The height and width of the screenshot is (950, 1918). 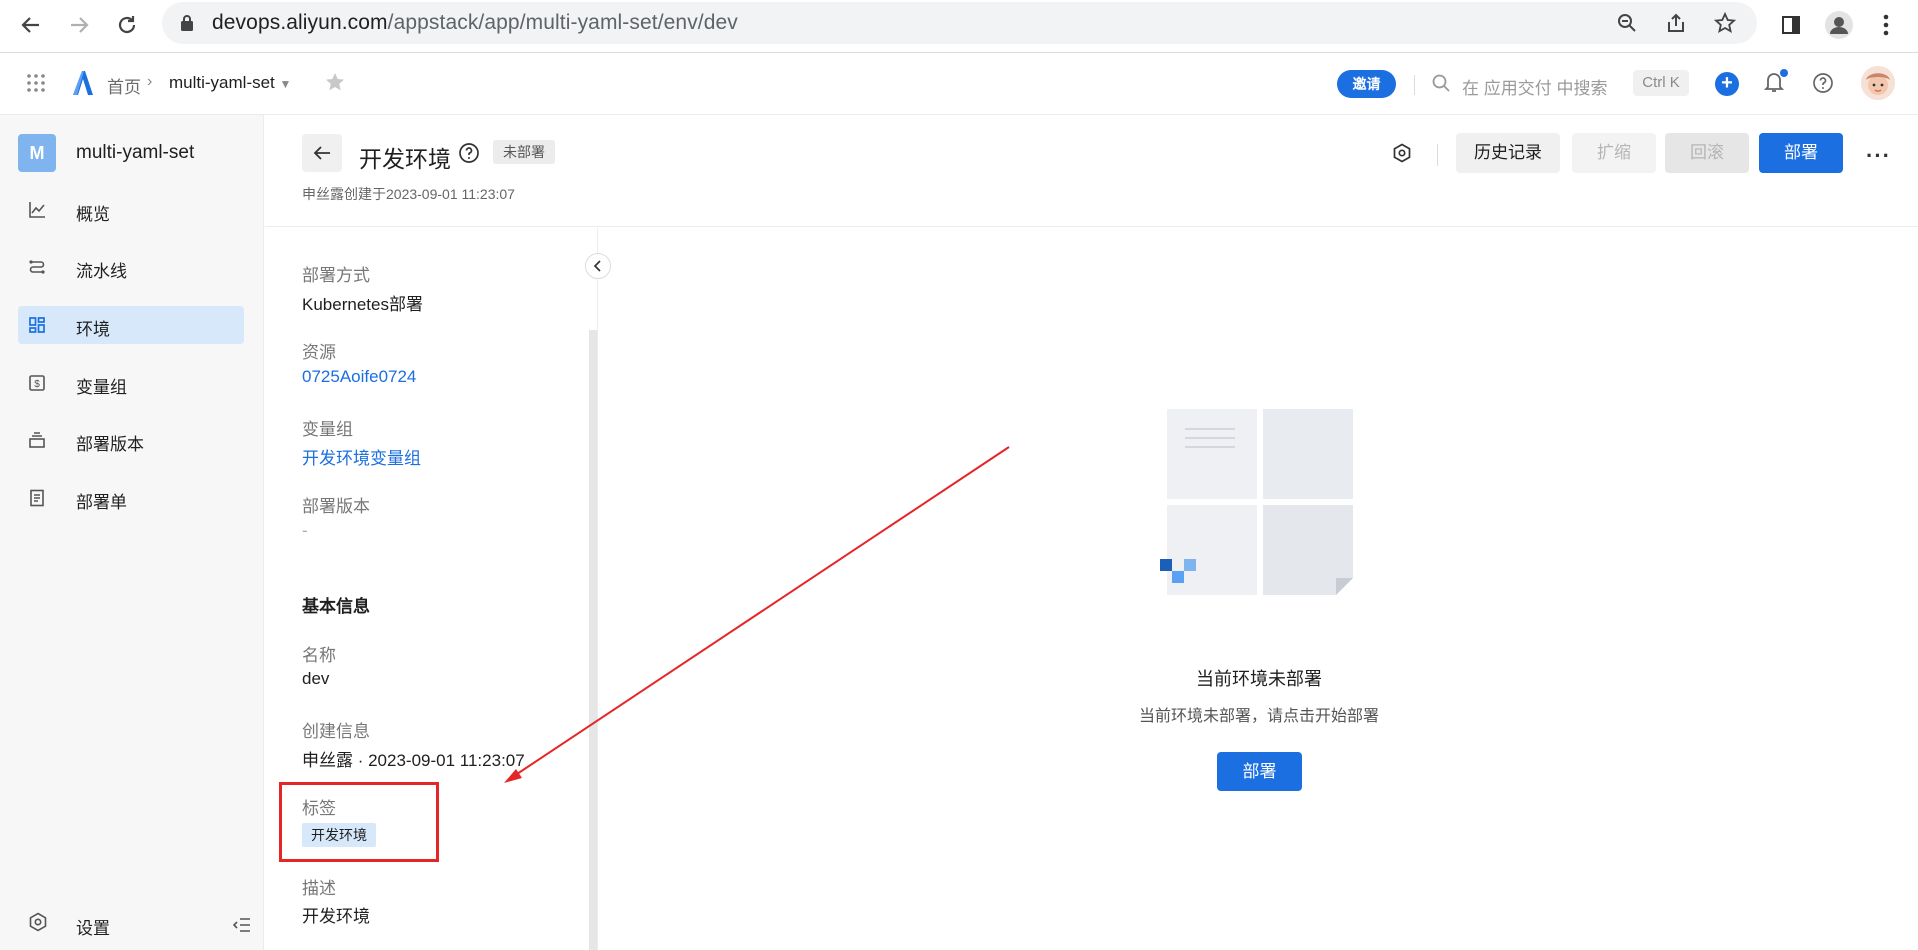 What do you see at coordinates (1839, 25) in the screenshot?
I see `profile-icon` at bounding box center [1839, 25].